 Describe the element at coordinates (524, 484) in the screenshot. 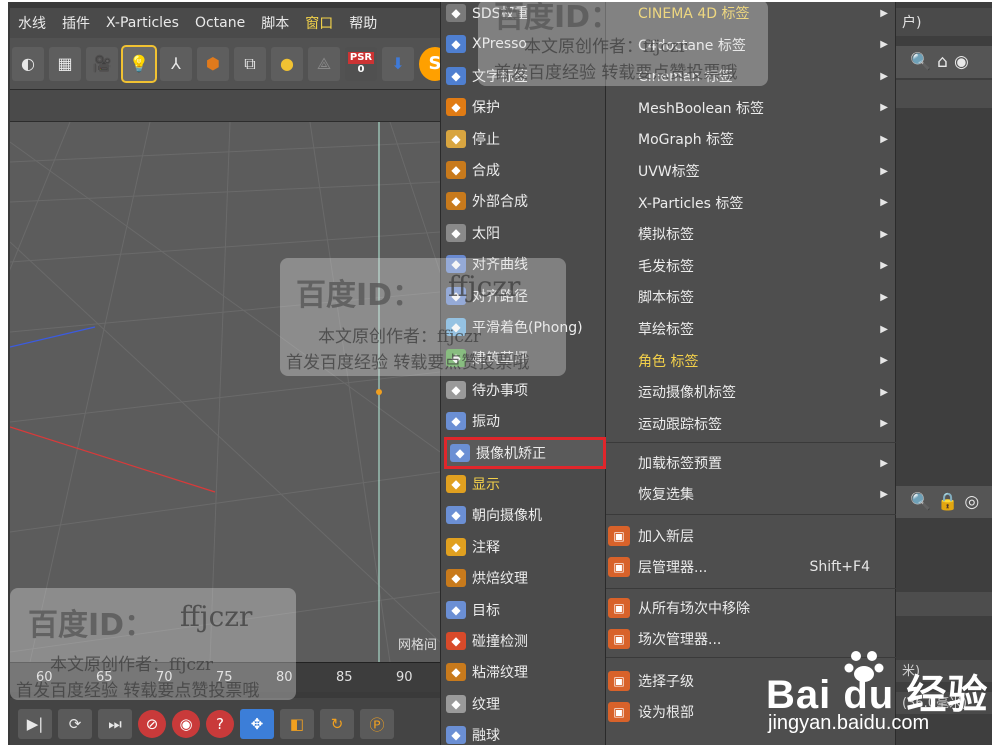

I see `menu-item-display: ◆ 显示` at that location.